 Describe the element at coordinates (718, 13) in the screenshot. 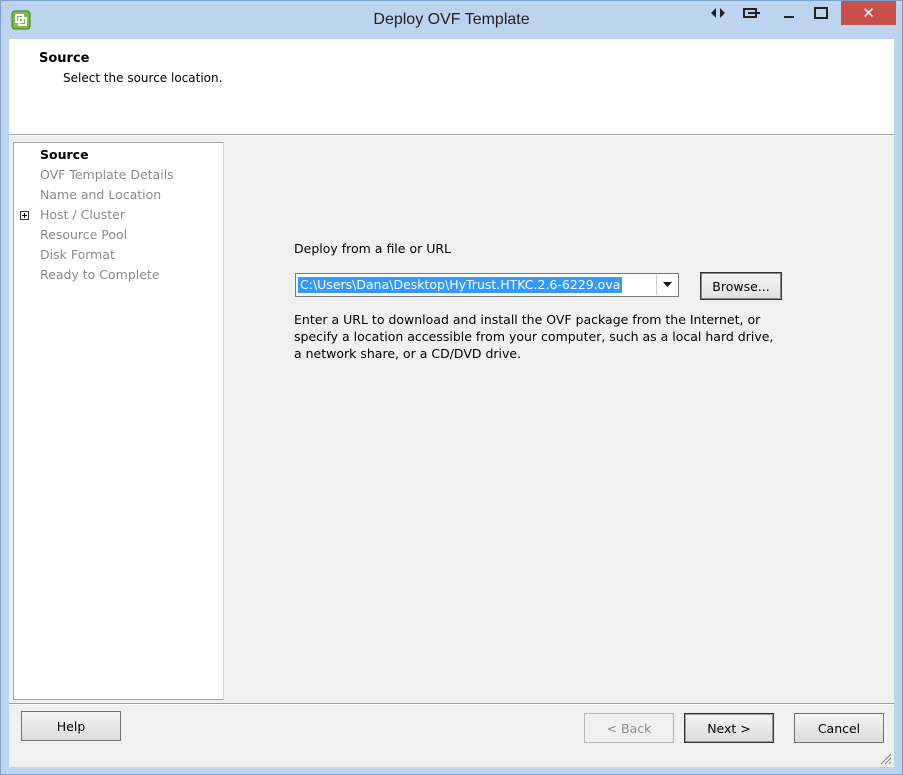

I see `resize-arrows-icon` at that location.